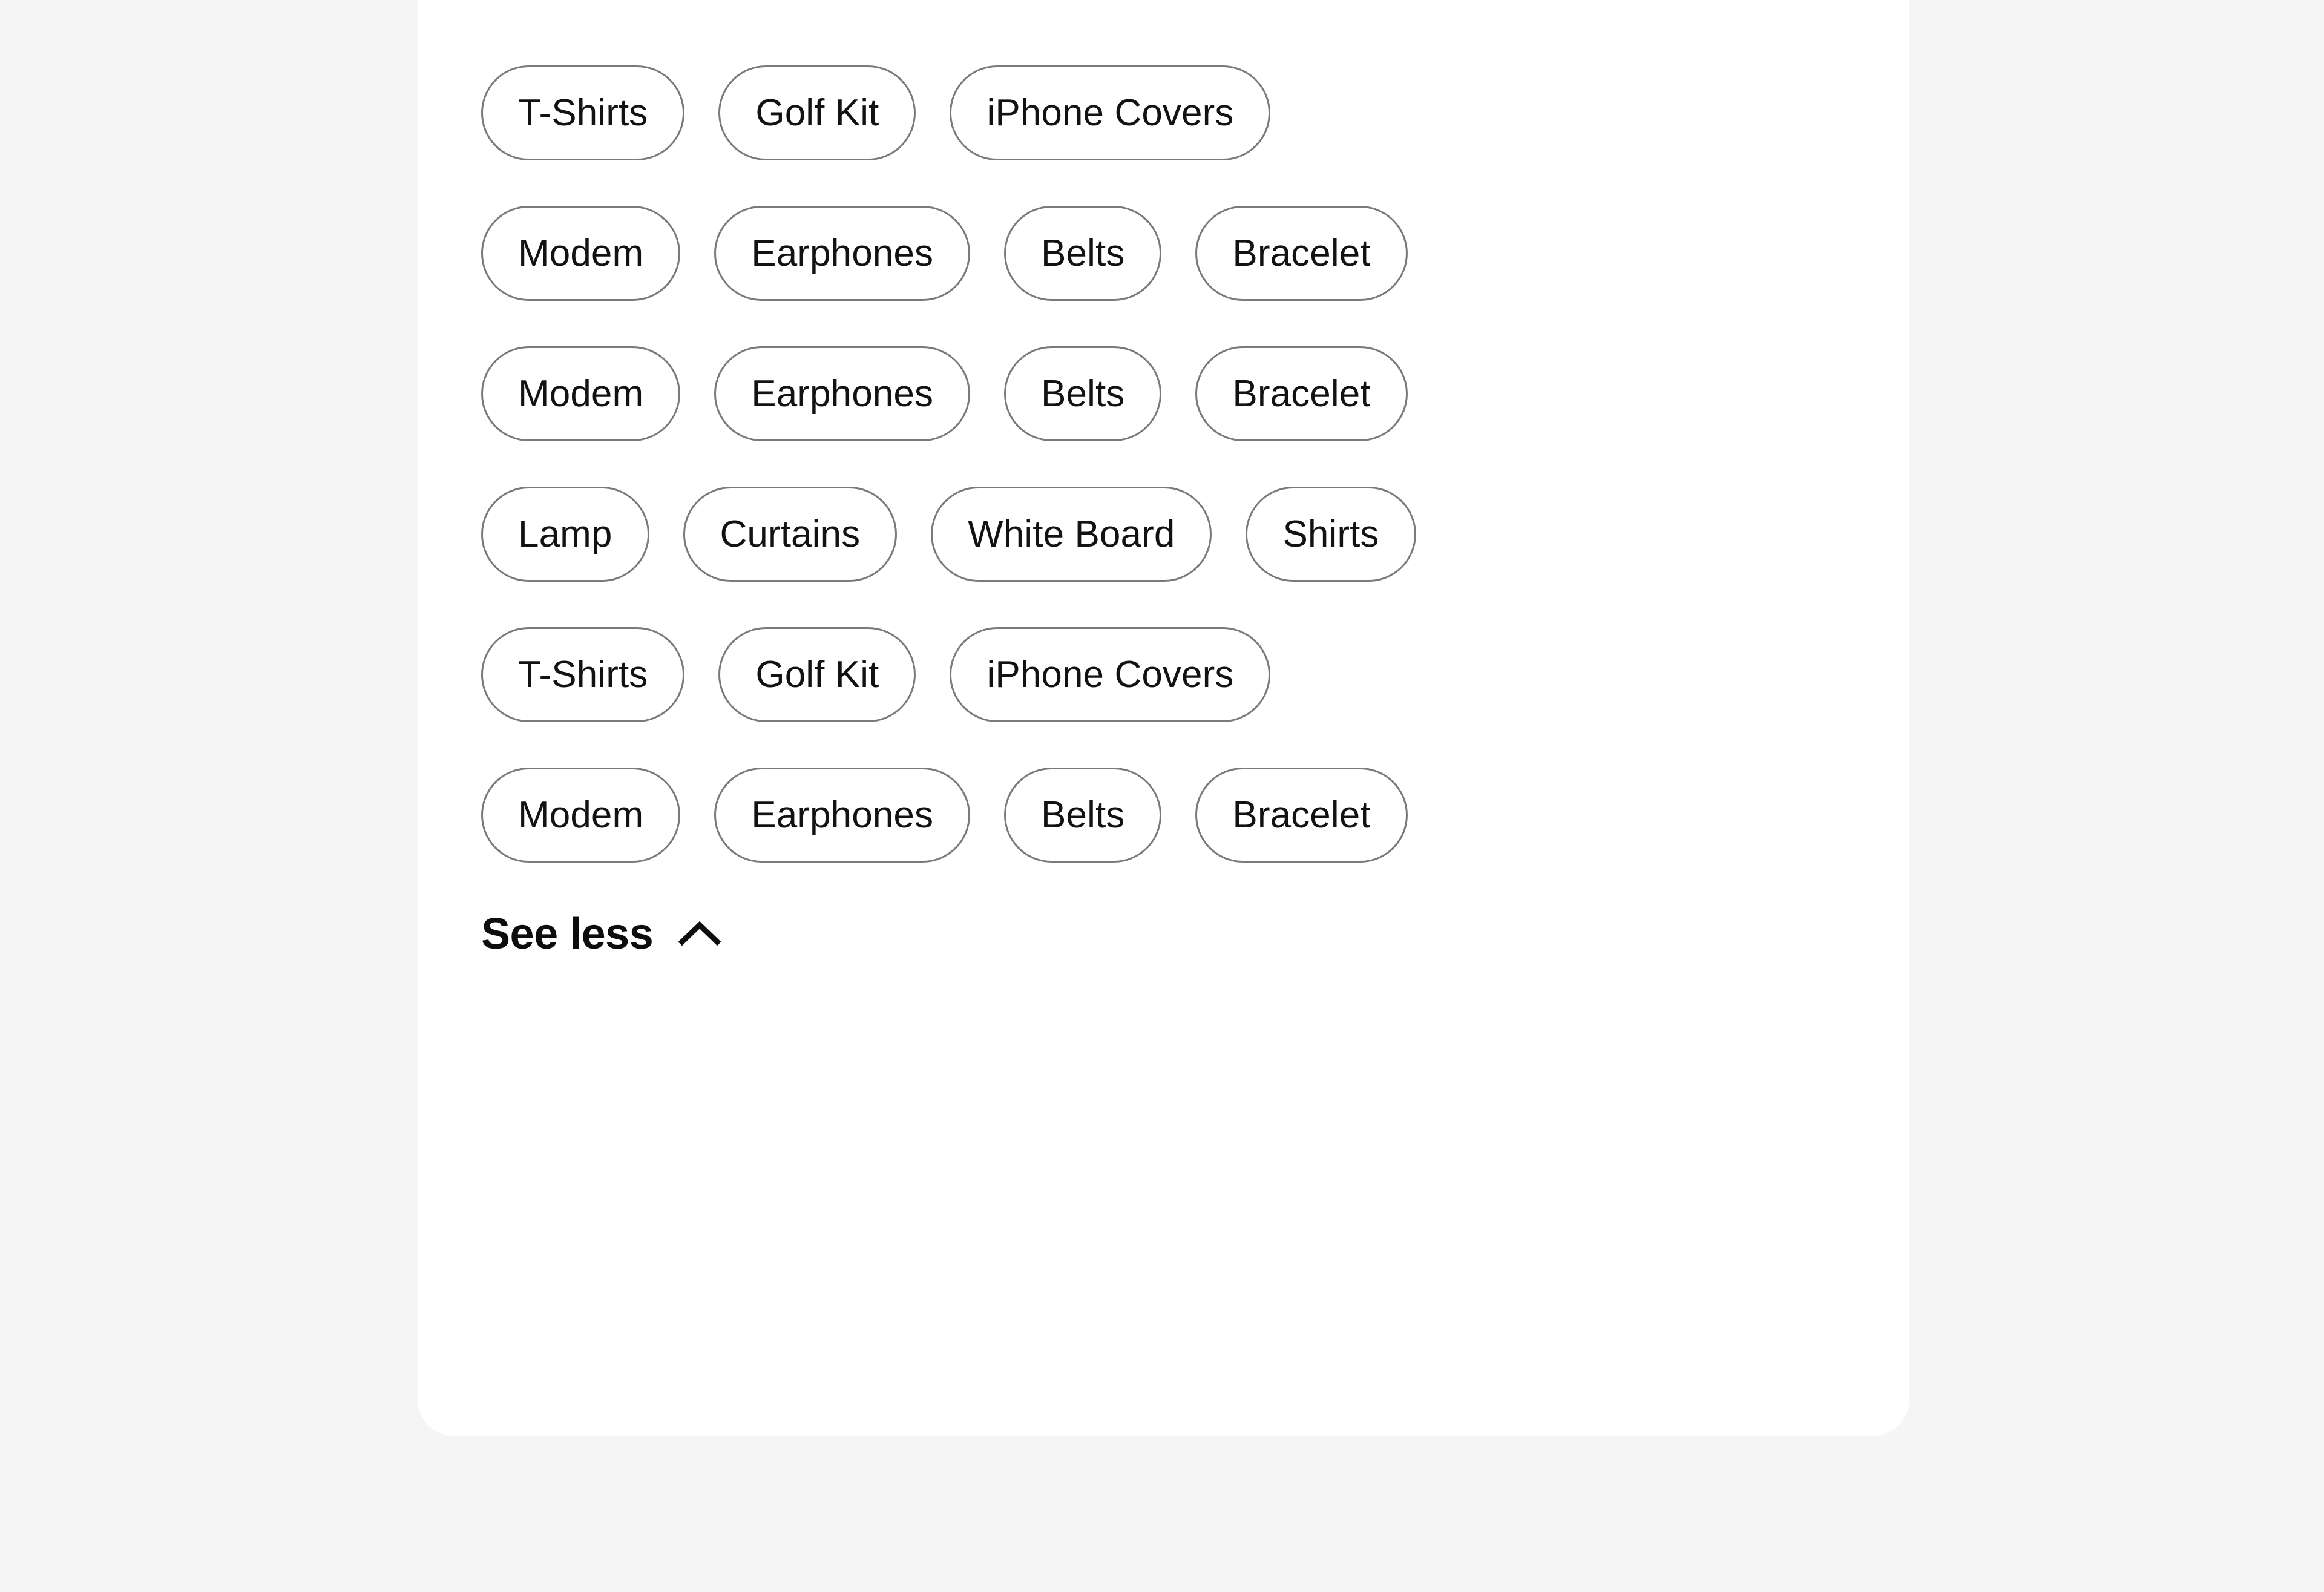 Image resolution: width=2324 pixels, height=1592 pixels. What do you see at coordinates (1071, 534) in the screenshot?
I see `category-chip: White Board` at bounding box center [1071, 534].